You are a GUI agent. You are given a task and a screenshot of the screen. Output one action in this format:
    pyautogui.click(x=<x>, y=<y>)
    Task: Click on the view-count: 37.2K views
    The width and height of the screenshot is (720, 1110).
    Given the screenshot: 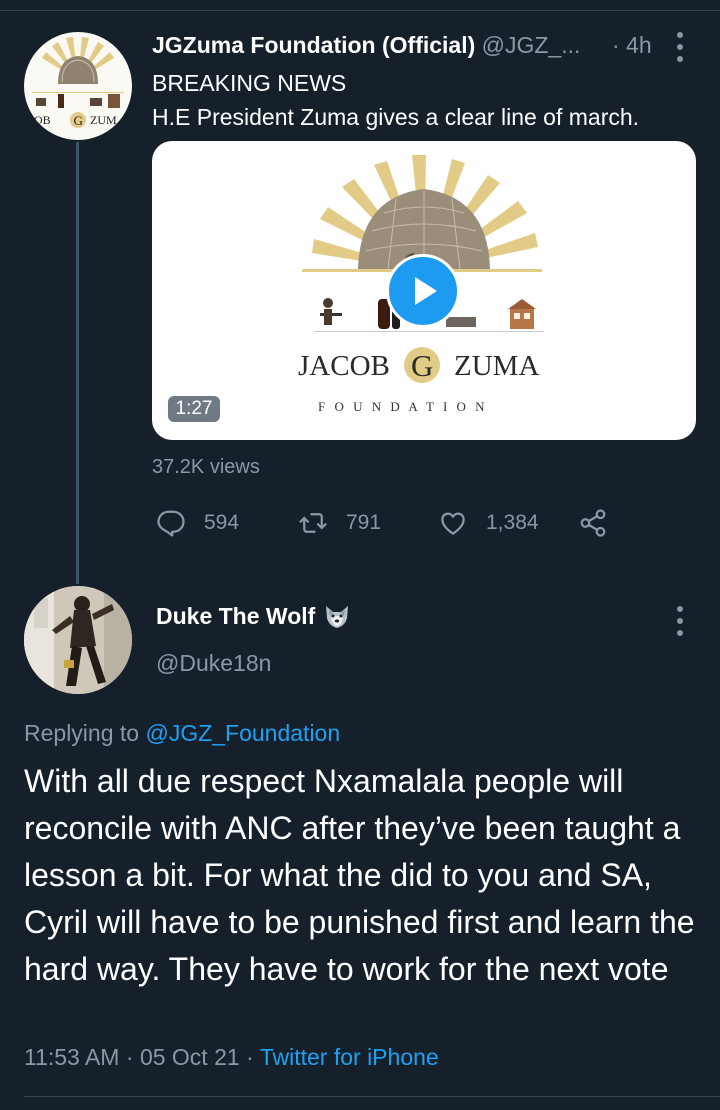 What is the action you would take?
    pyautogui.click(x=206, y=467)
    